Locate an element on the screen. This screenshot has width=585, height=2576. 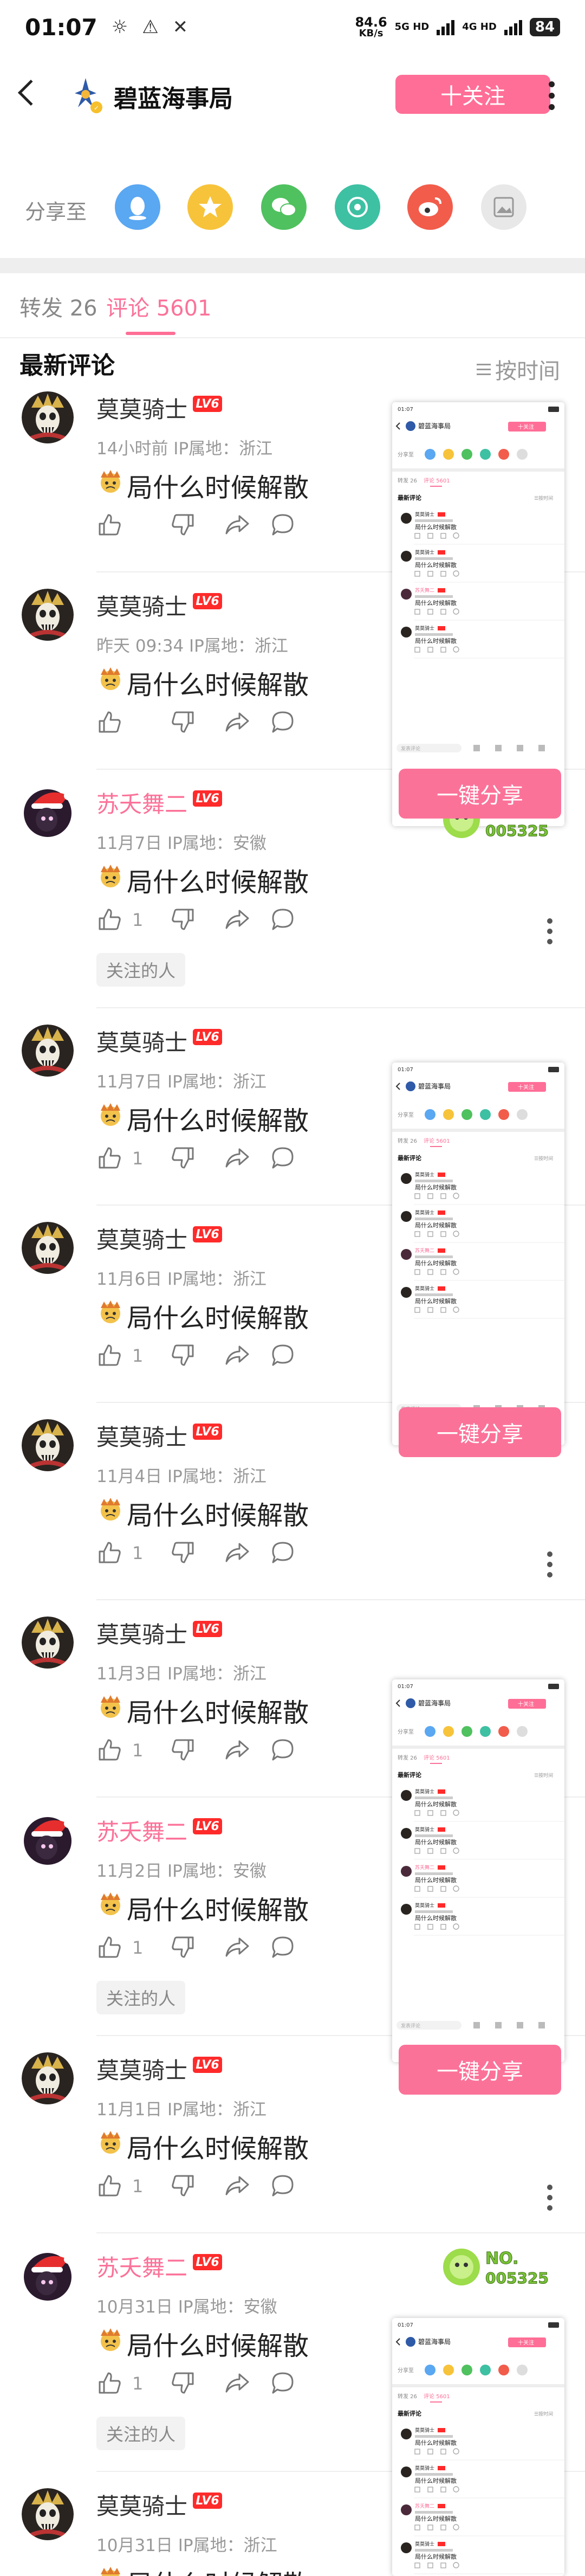
svg-text: 分享至 is located at coordinates (406, 454).